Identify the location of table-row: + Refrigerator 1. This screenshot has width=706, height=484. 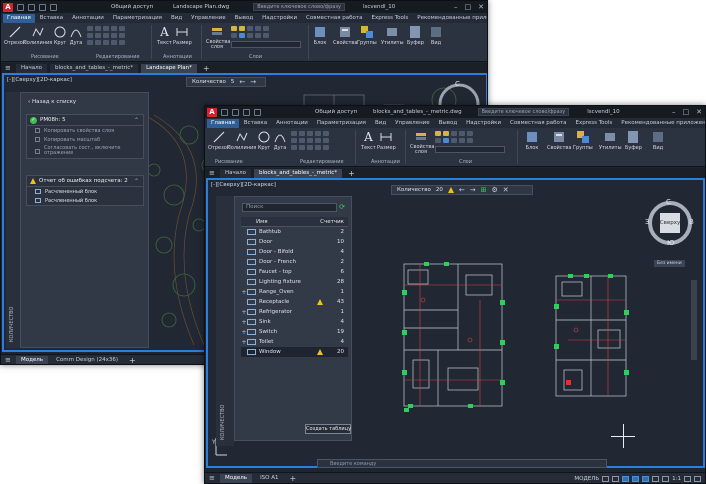
(294, 312).